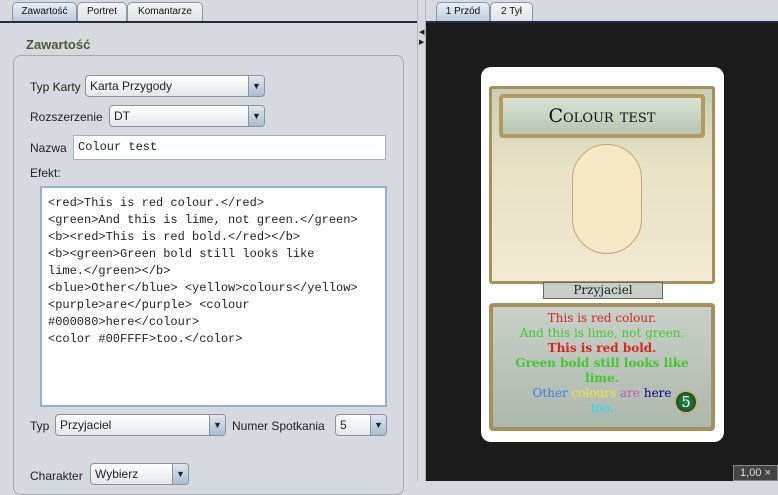  What do you see at coordinates (602, 363) in the screenshot?
I see `card-text-line: Green bold still looks like` at bounding box center [602, 363].